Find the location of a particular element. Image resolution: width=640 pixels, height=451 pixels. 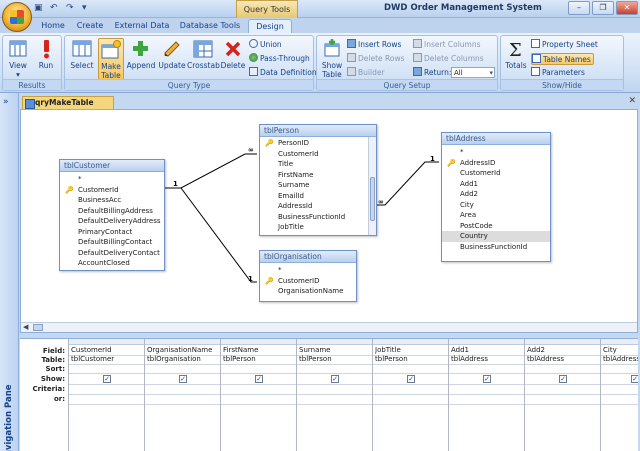

field-item: CustomerId is located at coordinates (318, 154).